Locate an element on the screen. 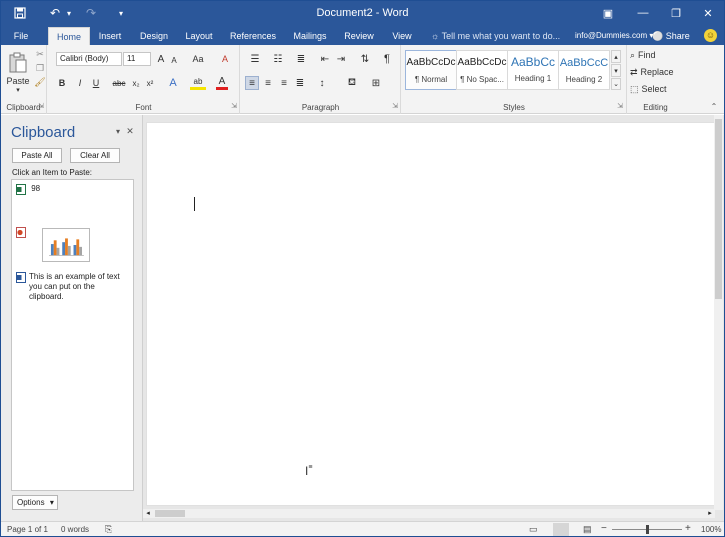  horizontal-scrollbar: ◂ ▸ is located at coordinates (429, 513).